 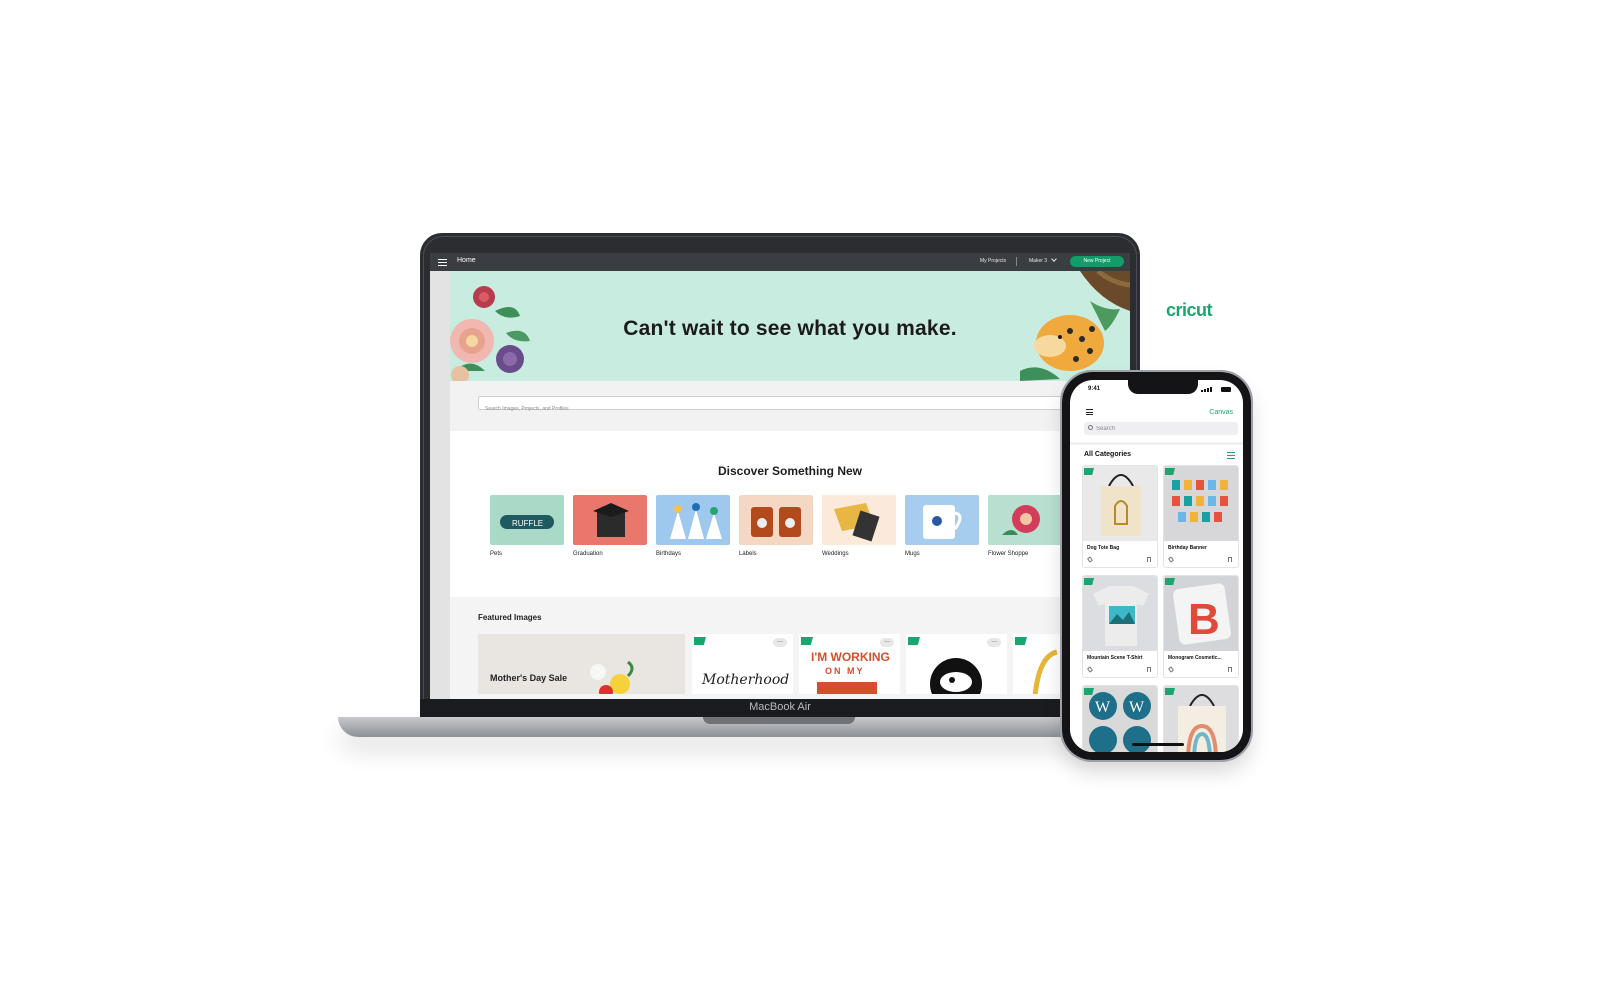 I want to click on project-card: Dog Tote Bag, so click(x=1120, y=516).